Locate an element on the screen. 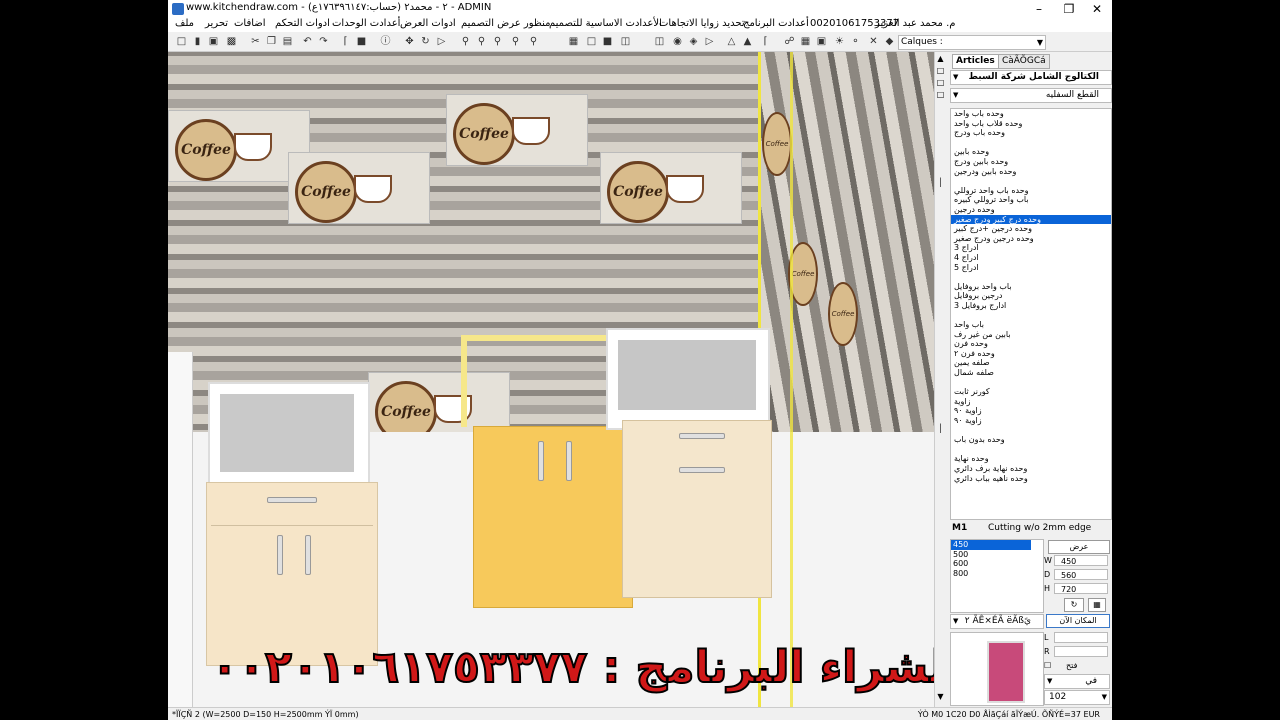 This screenshot has width=1280, height=720. close-cross-icon: ✕ is located at coordinates (873, 41).